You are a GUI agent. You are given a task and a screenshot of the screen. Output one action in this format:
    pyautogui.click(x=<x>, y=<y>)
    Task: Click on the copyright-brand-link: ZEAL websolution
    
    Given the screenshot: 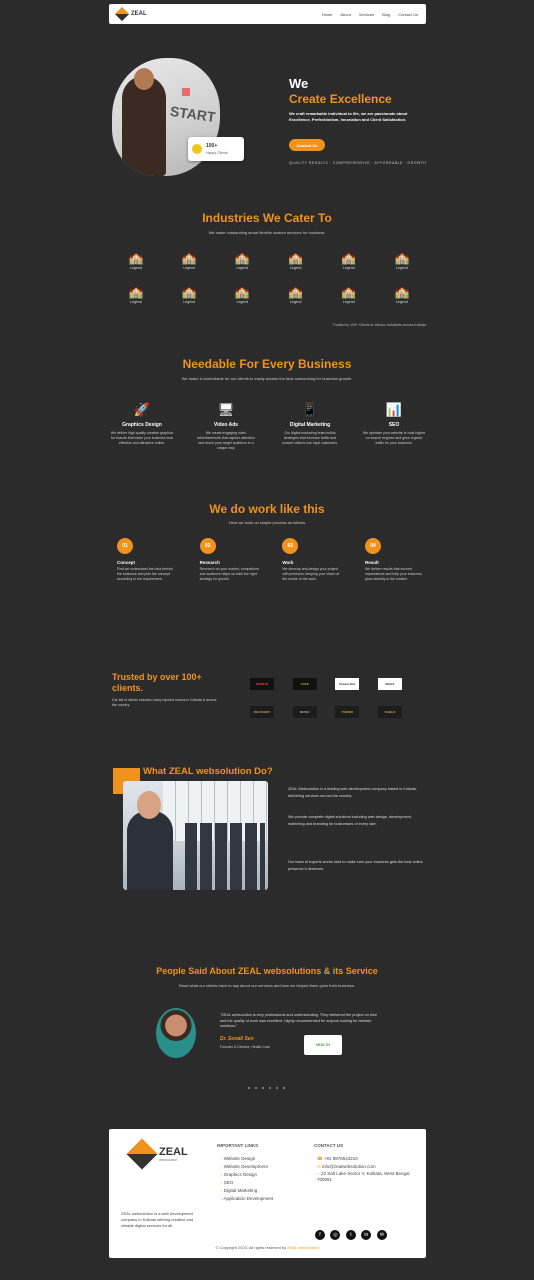 What is the action you would take?
    pyautogui.click(x=303, y=1247)
    